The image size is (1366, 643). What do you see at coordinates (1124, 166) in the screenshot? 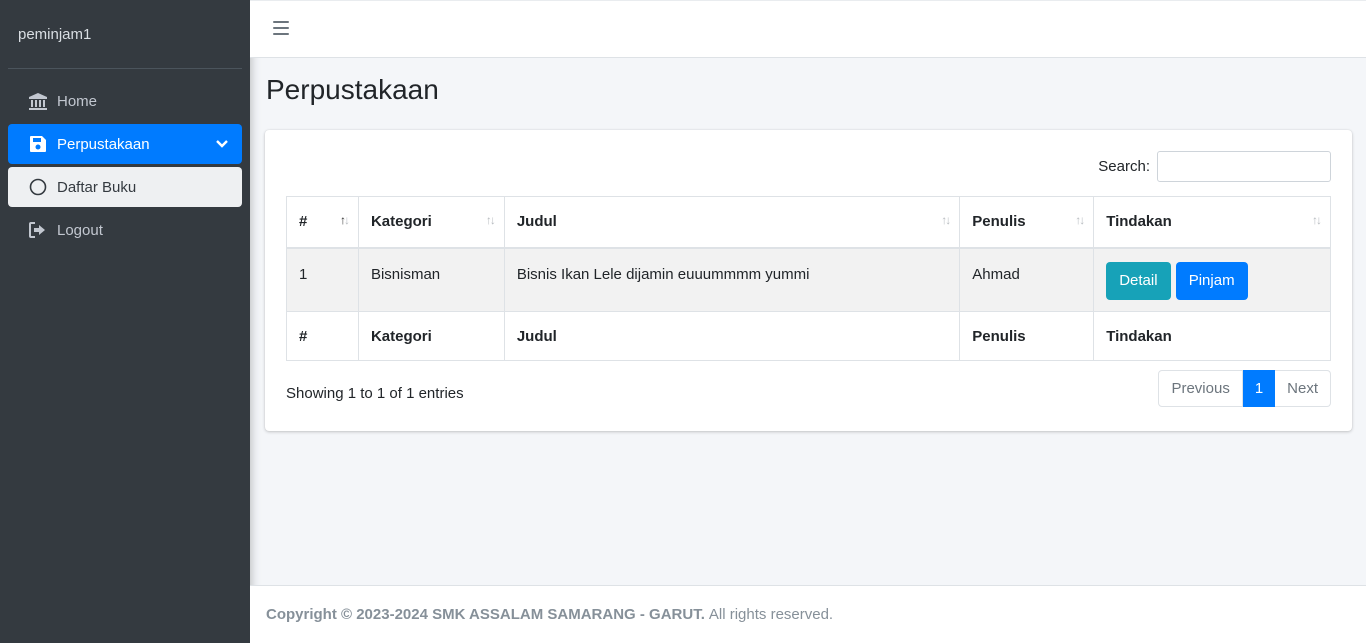
I see `search-label: Search:` at bounding box center [1124, 166].